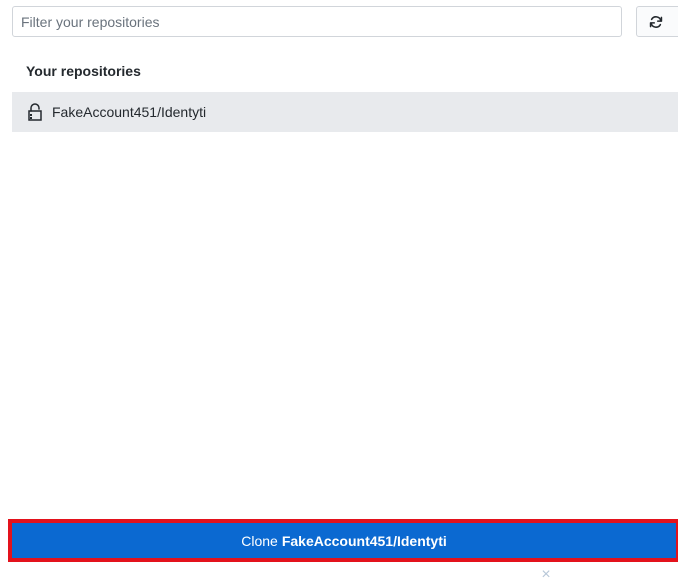  I want to click on repository-list-item: FakeAccount451/Identyti, so click(345, 112).